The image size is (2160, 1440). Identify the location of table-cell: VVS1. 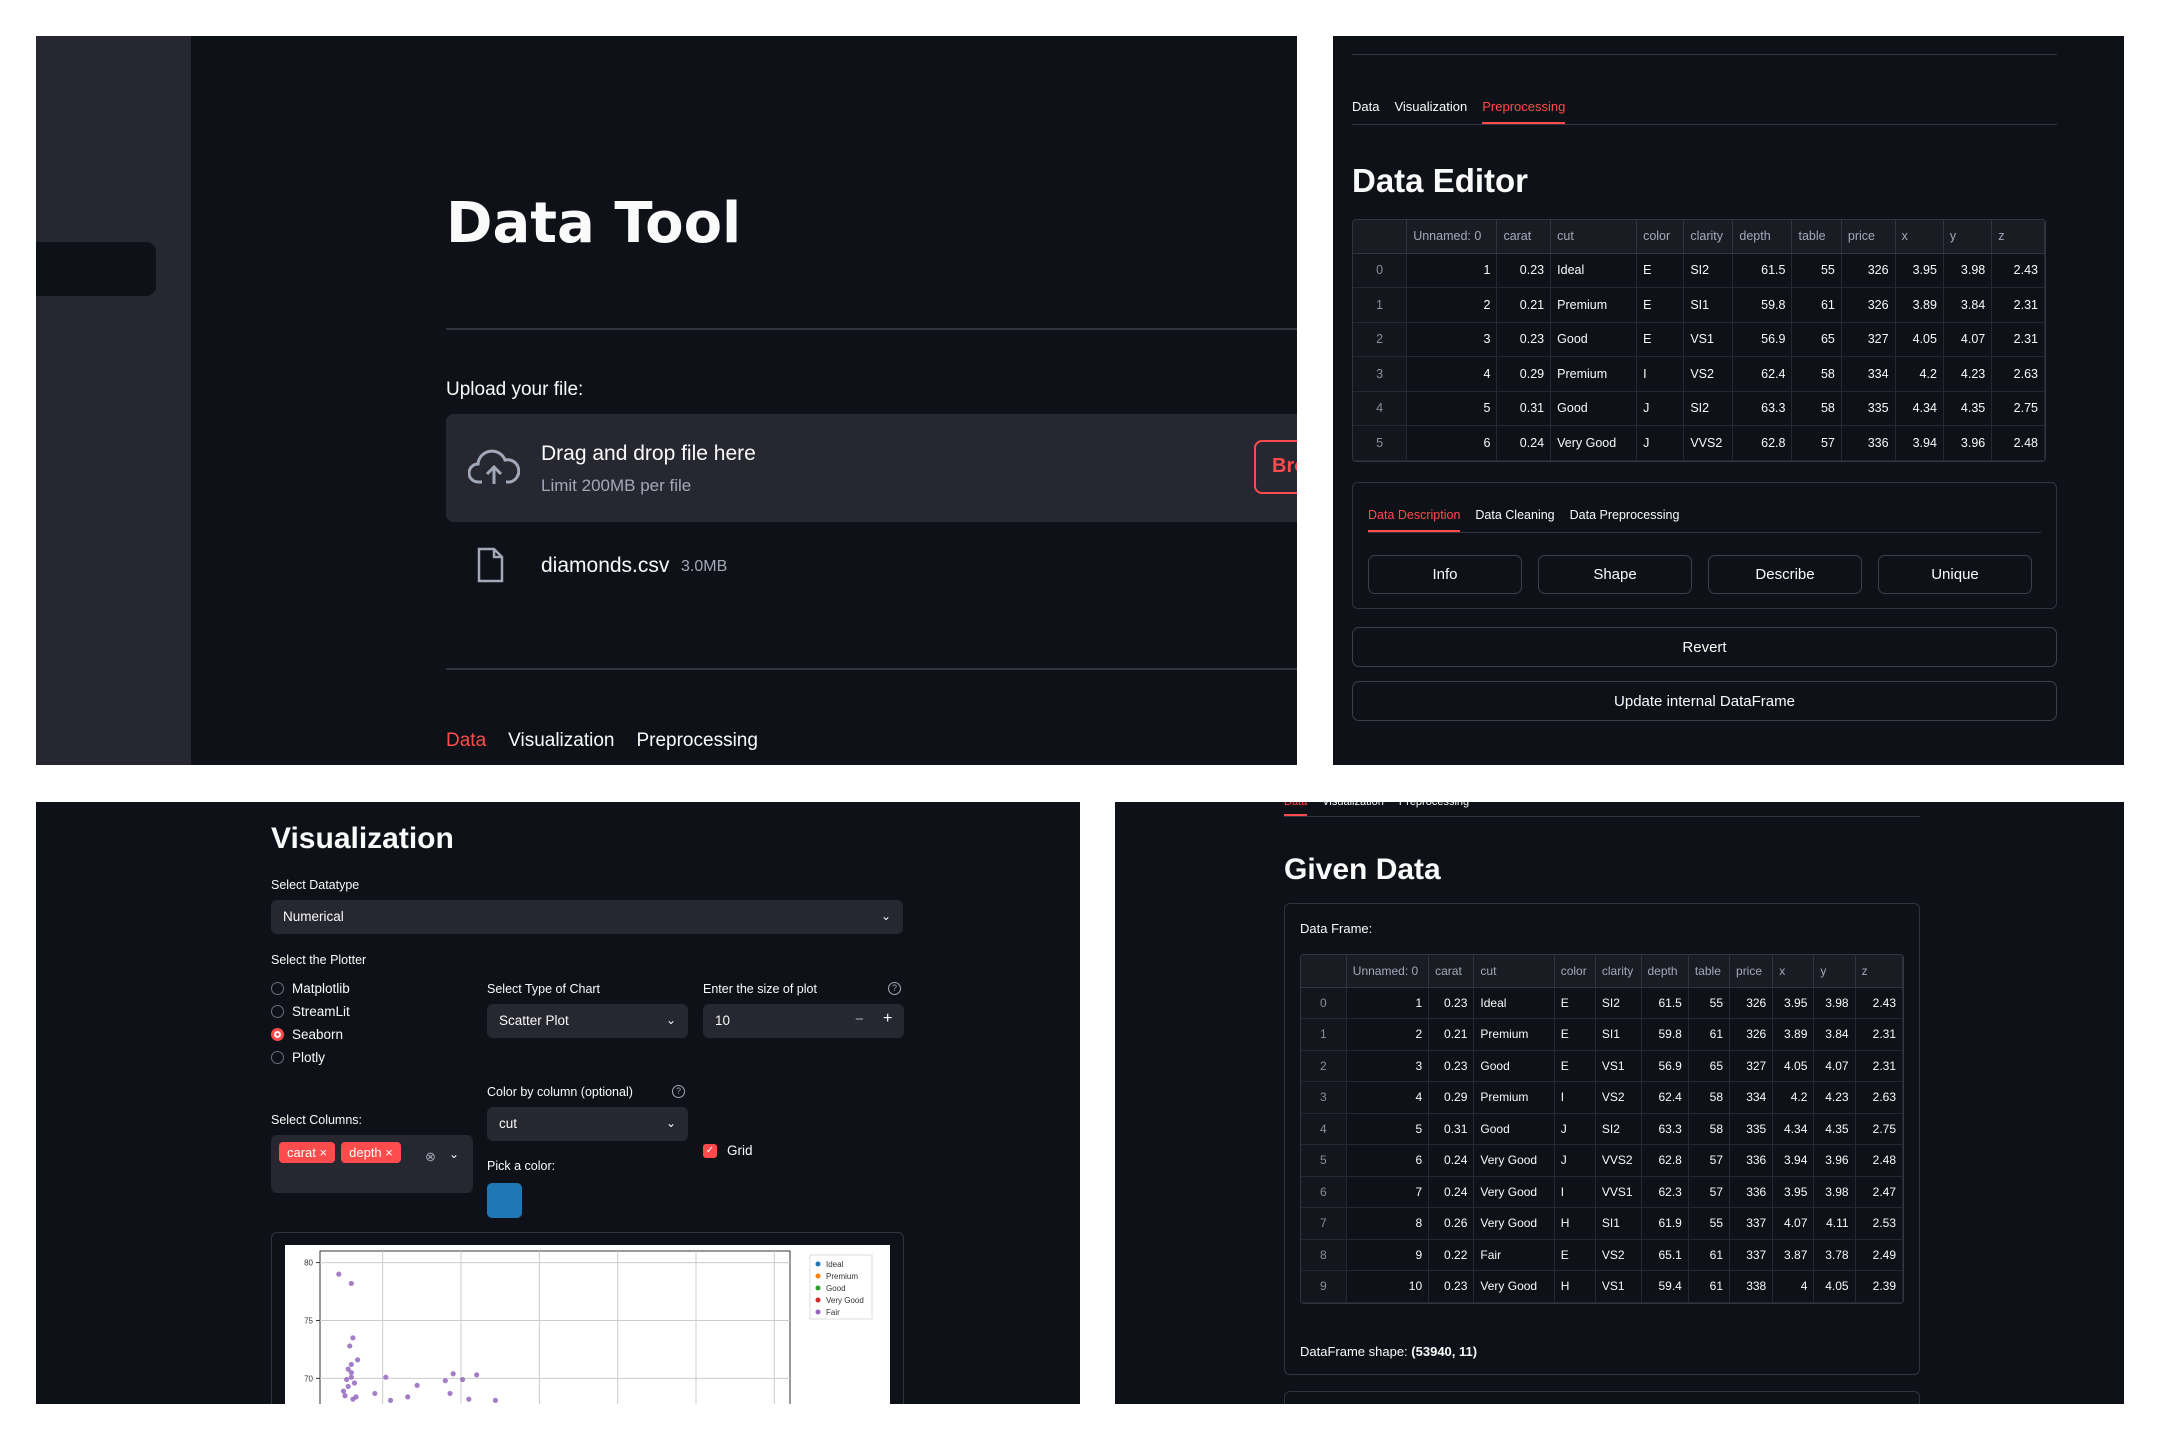
(1618, 1192).